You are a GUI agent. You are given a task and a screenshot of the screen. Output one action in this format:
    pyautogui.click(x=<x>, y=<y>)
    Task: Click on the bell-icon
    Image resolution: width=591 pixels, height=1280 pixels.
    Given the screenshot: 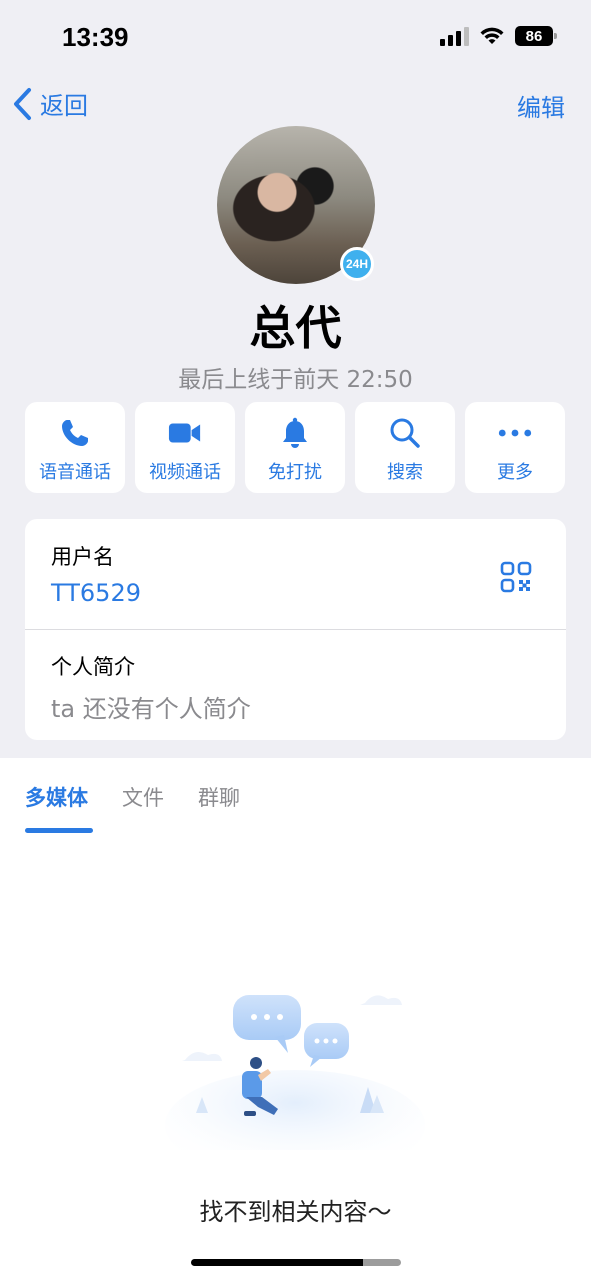 What is the action you would take?
    pyautogui.click(x=295, y=433)
    